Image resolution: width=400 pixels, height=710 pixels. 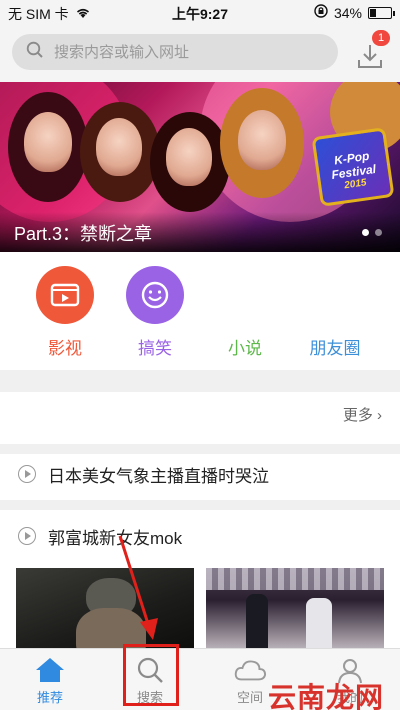 What do you see at coordinates (250, 670) in the screenshot?
I see `cloud-icon` at bounding box center [250, 670].